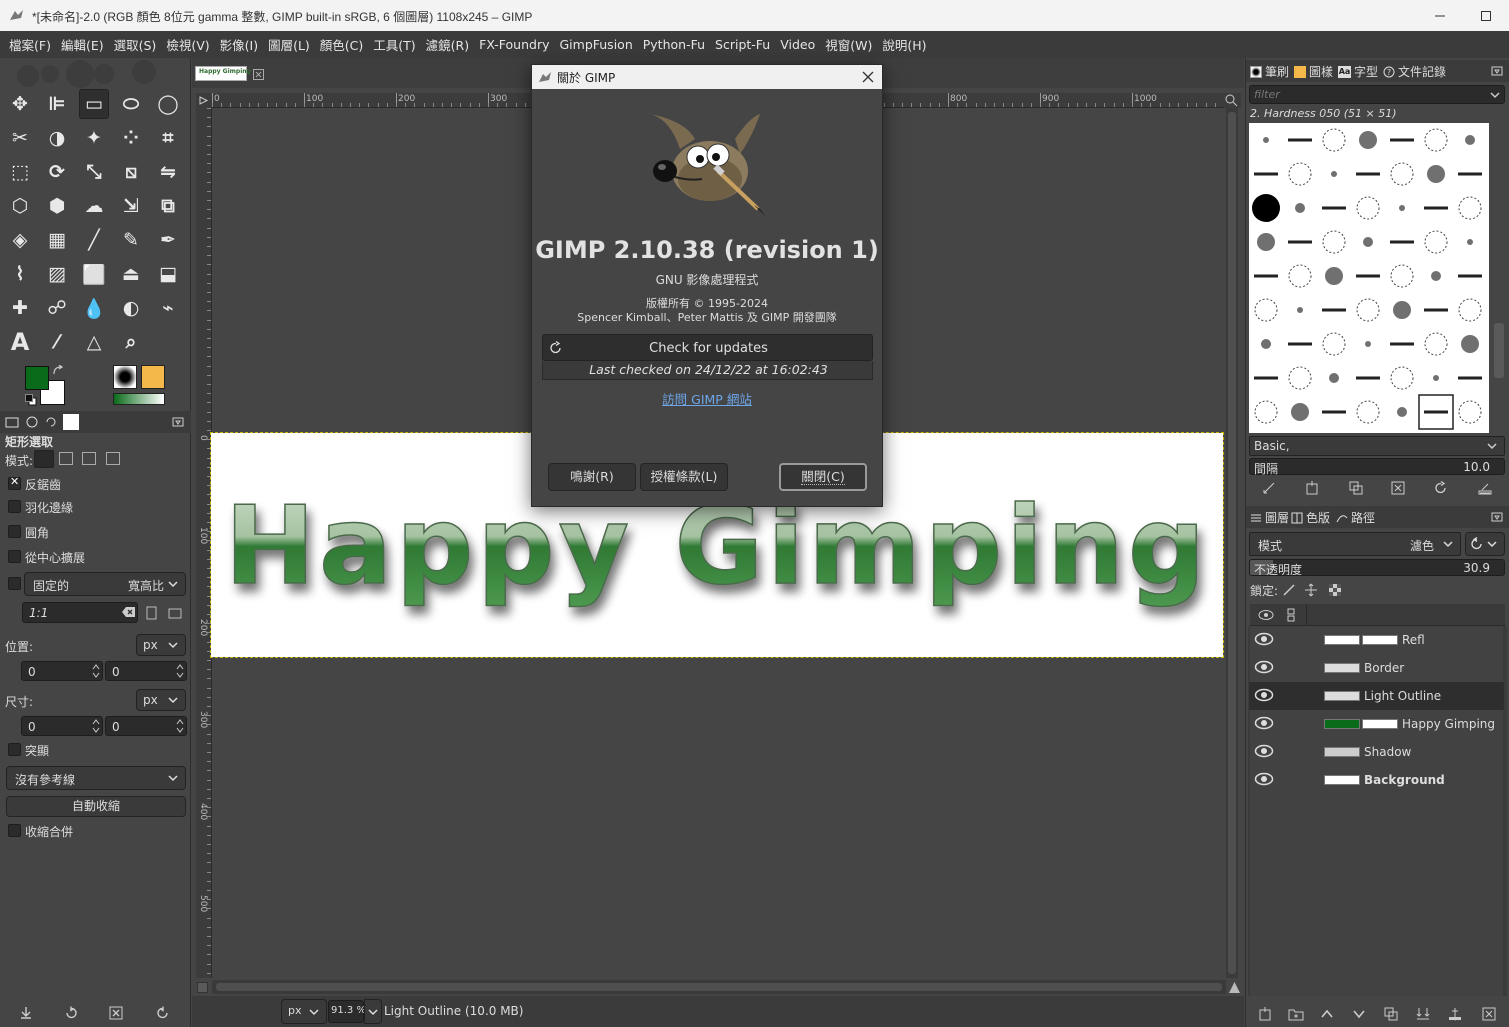  What do you see at coordinates (94, 342) in the screenshot?
I see `measure-tool-icon: △` at bounding box center [94, 342].